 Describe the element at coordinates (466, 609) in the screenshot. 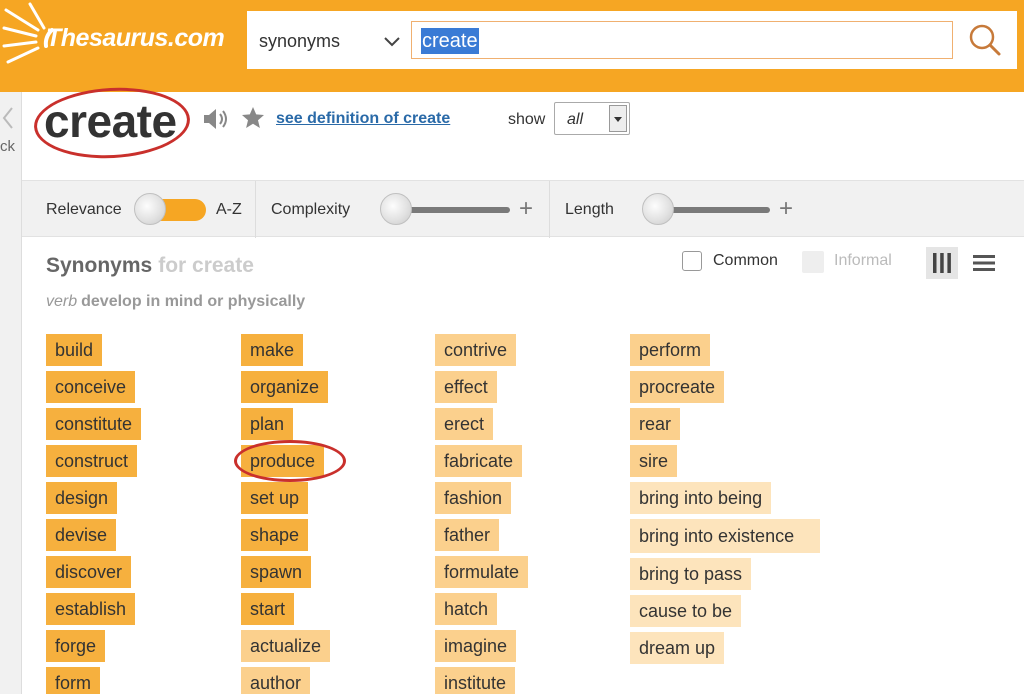

I see `synonym-chip: hatch` at that location.